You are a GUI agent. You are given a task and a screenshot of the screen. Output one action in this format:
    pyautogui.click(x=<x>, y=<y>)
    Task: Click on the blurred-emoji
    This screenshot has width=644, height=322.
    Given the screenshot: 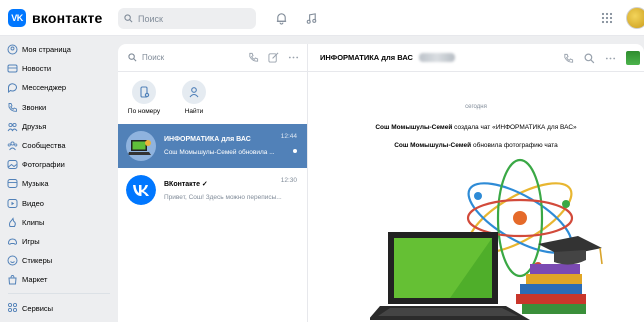 What is the action you would take?
    pyautogui.click(x=436, y=57)
    